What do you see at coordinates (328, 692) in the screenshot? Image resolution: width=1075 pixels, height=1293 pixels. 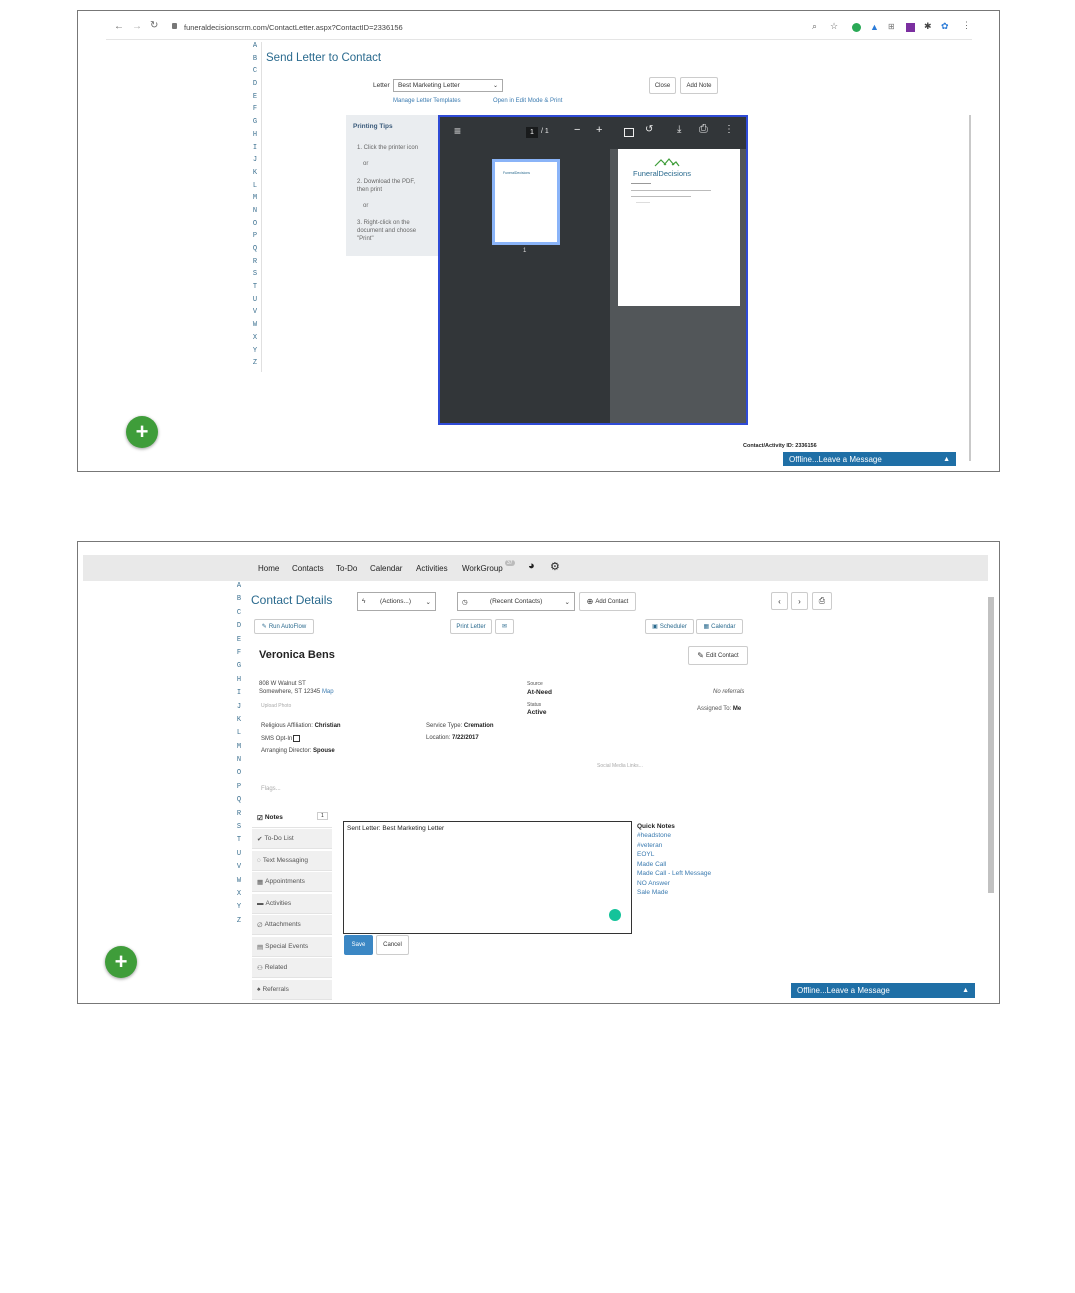 I see `map-link: Map` at bounding box center [328, 692].